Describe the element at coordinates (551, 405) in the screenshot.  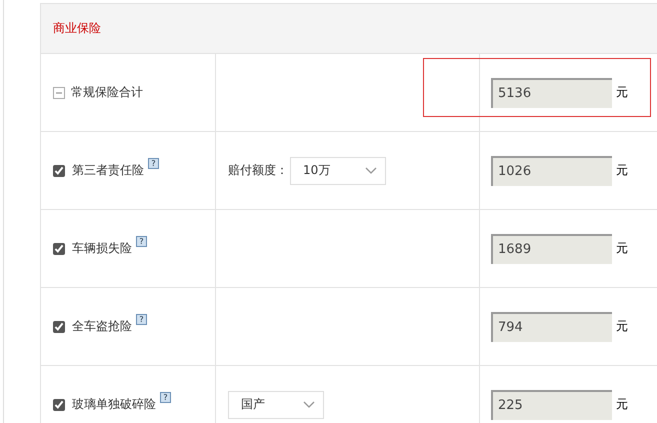
I see `amount-field: 225` at that location.